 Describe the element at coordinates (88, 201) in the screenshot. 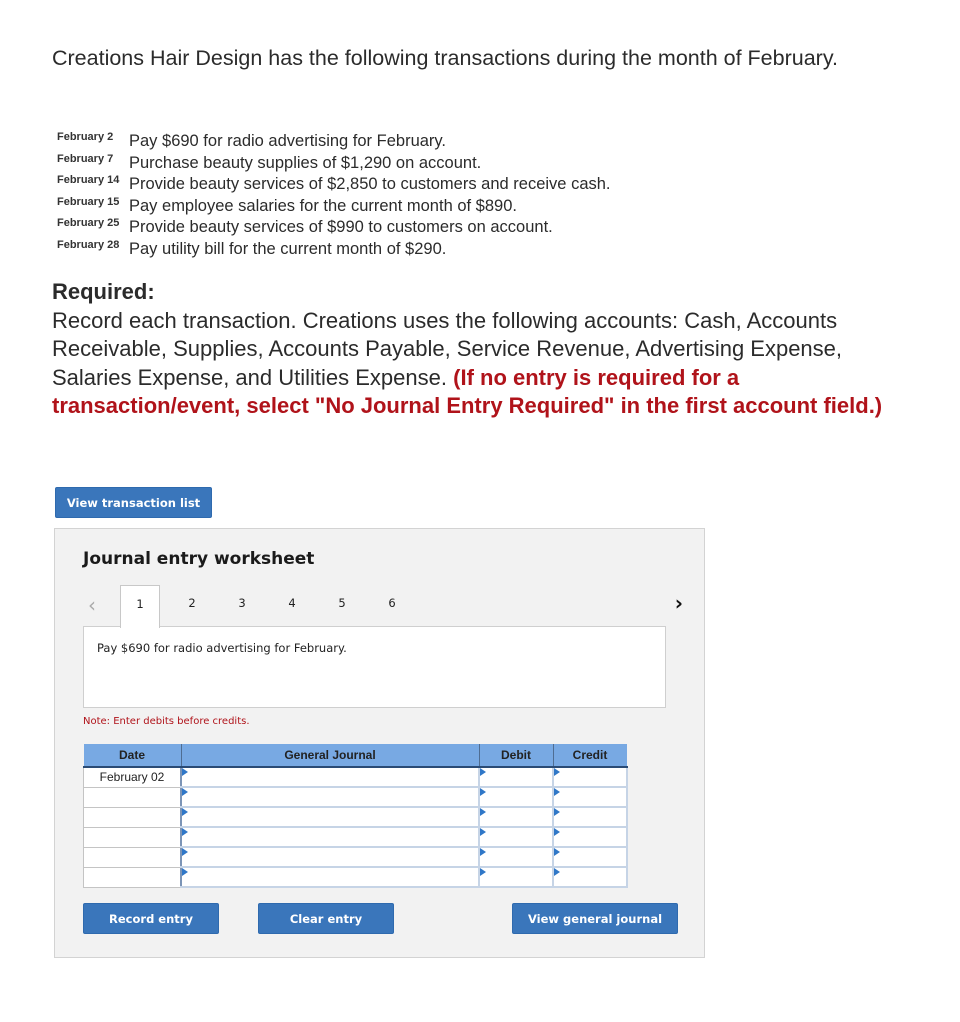

I see `transaction-date: February 15` at that location.